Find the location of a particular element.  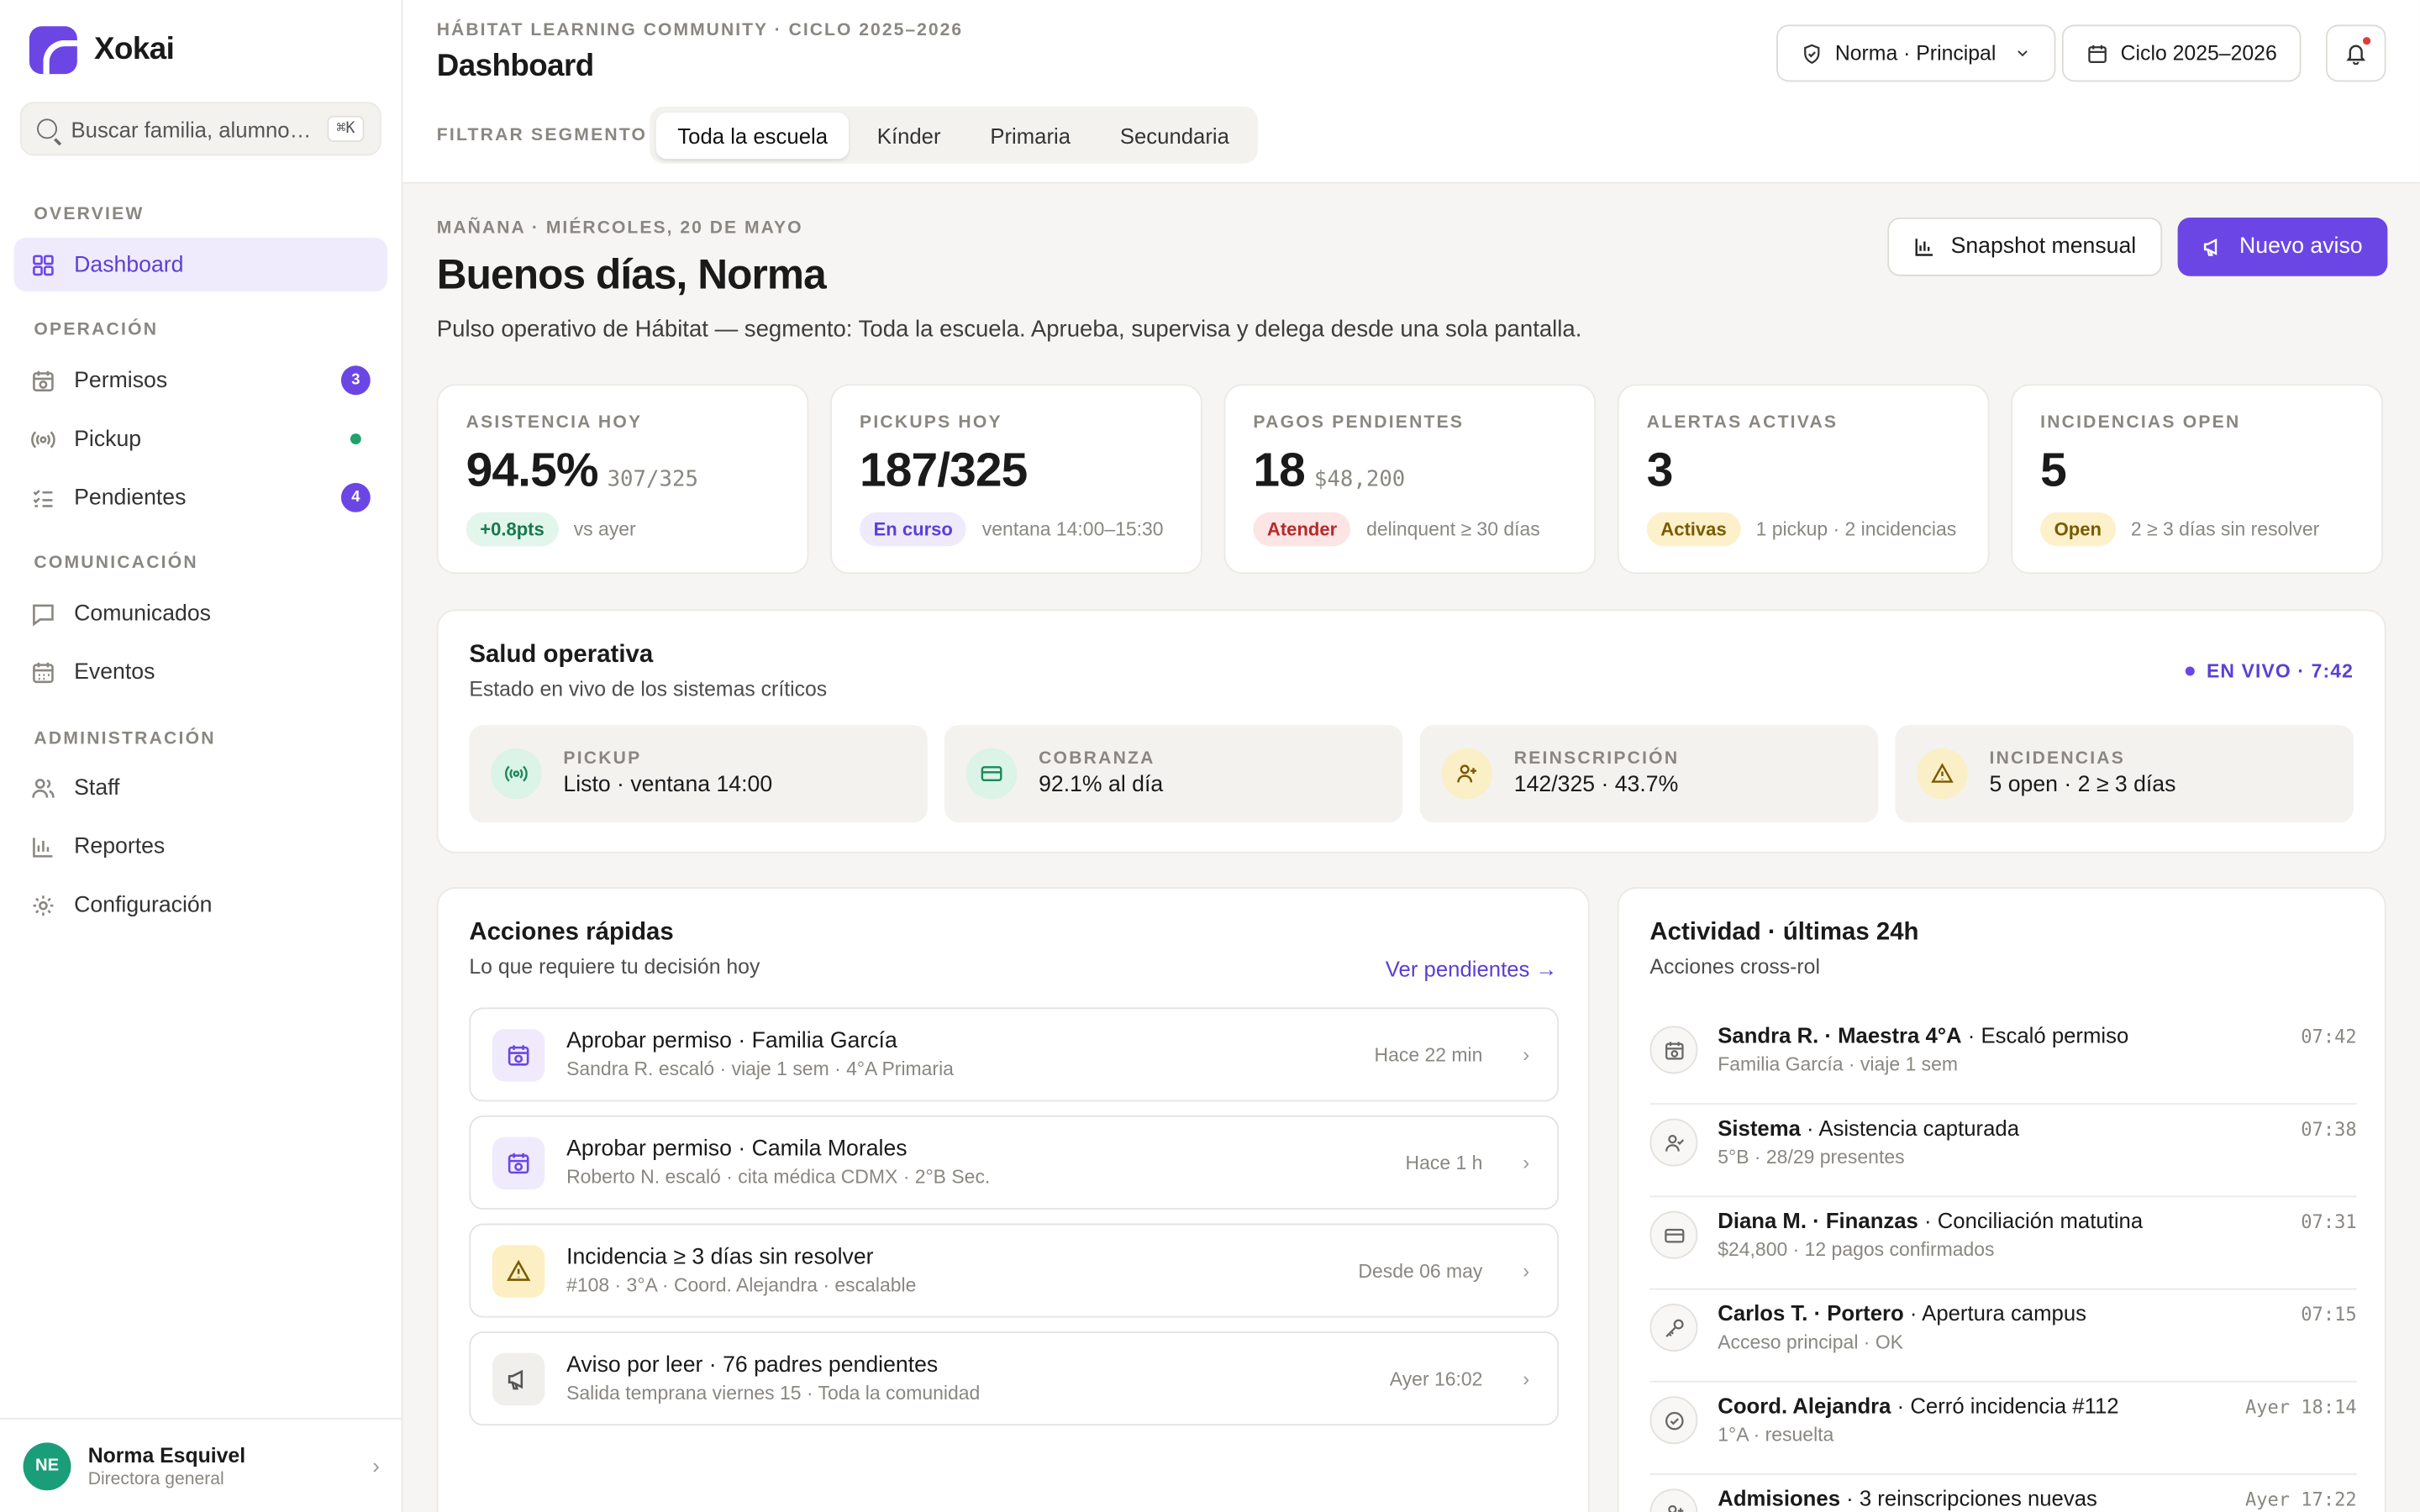

health-cell-incidencias: INCIDENCIAS 5 open · 2 ≥ 3 días is located at coordinates (2124, 773).